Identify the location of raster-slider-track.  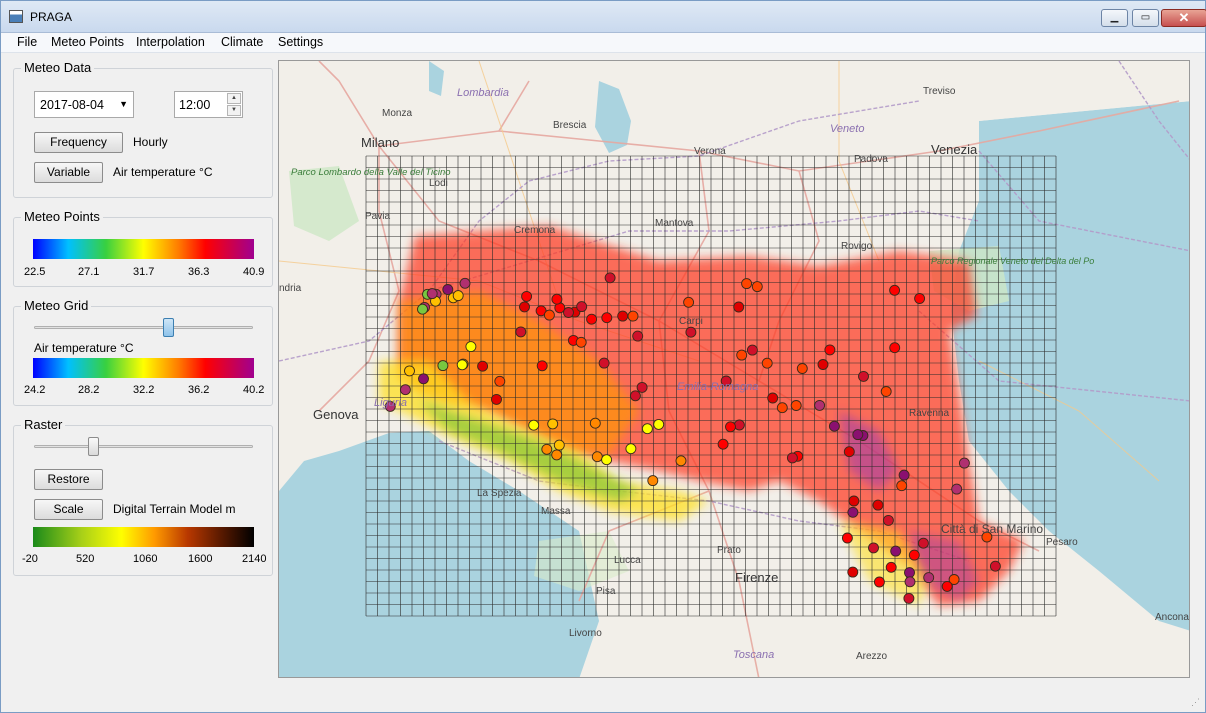
(143, 446).